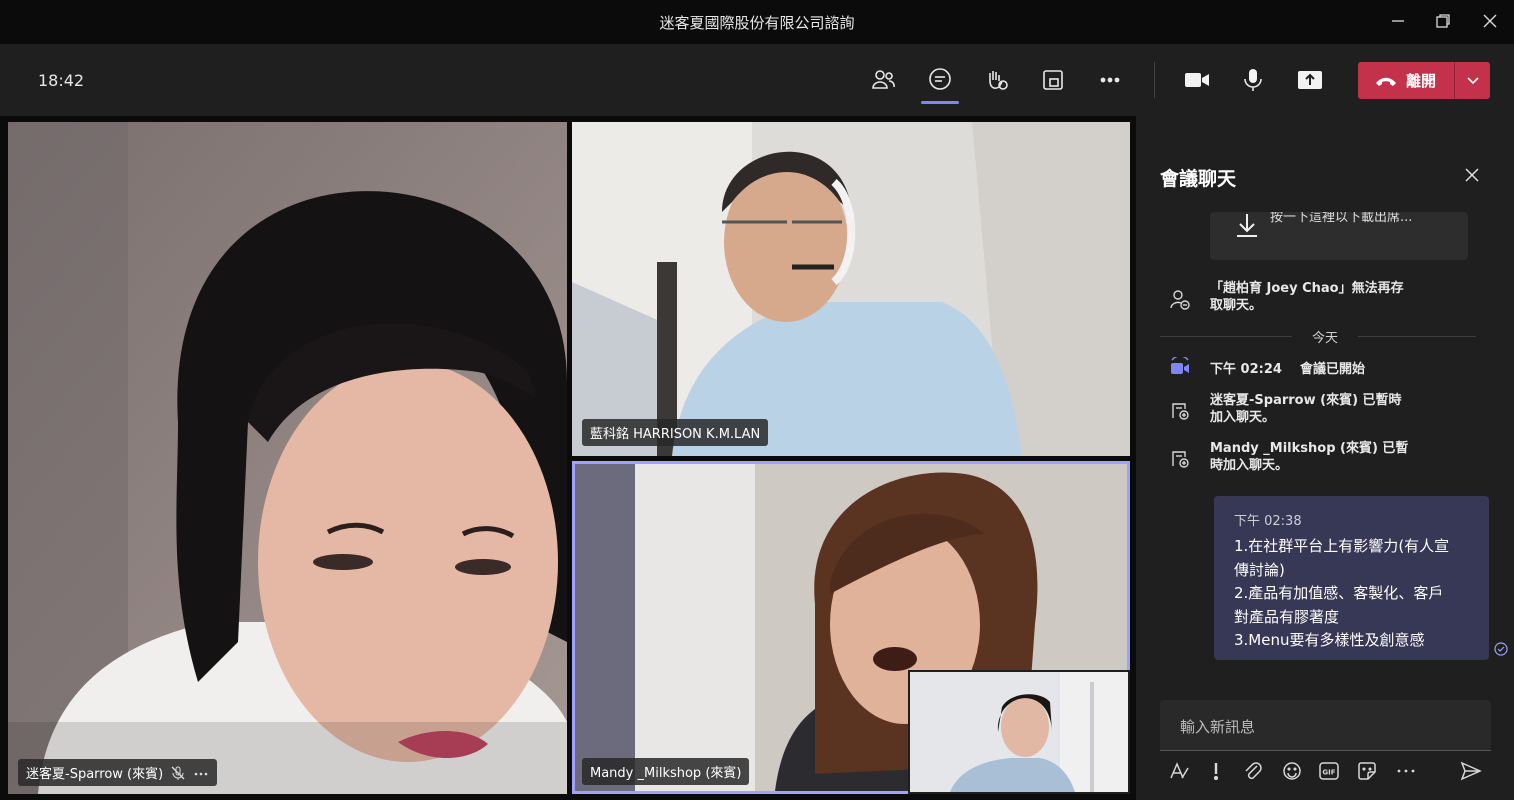 This screenshot has width=1514, height=800. What do you see at coordinates (1253, 771) in the screenshot?
I see `attach-icon` at bounding box center [1253, 771].